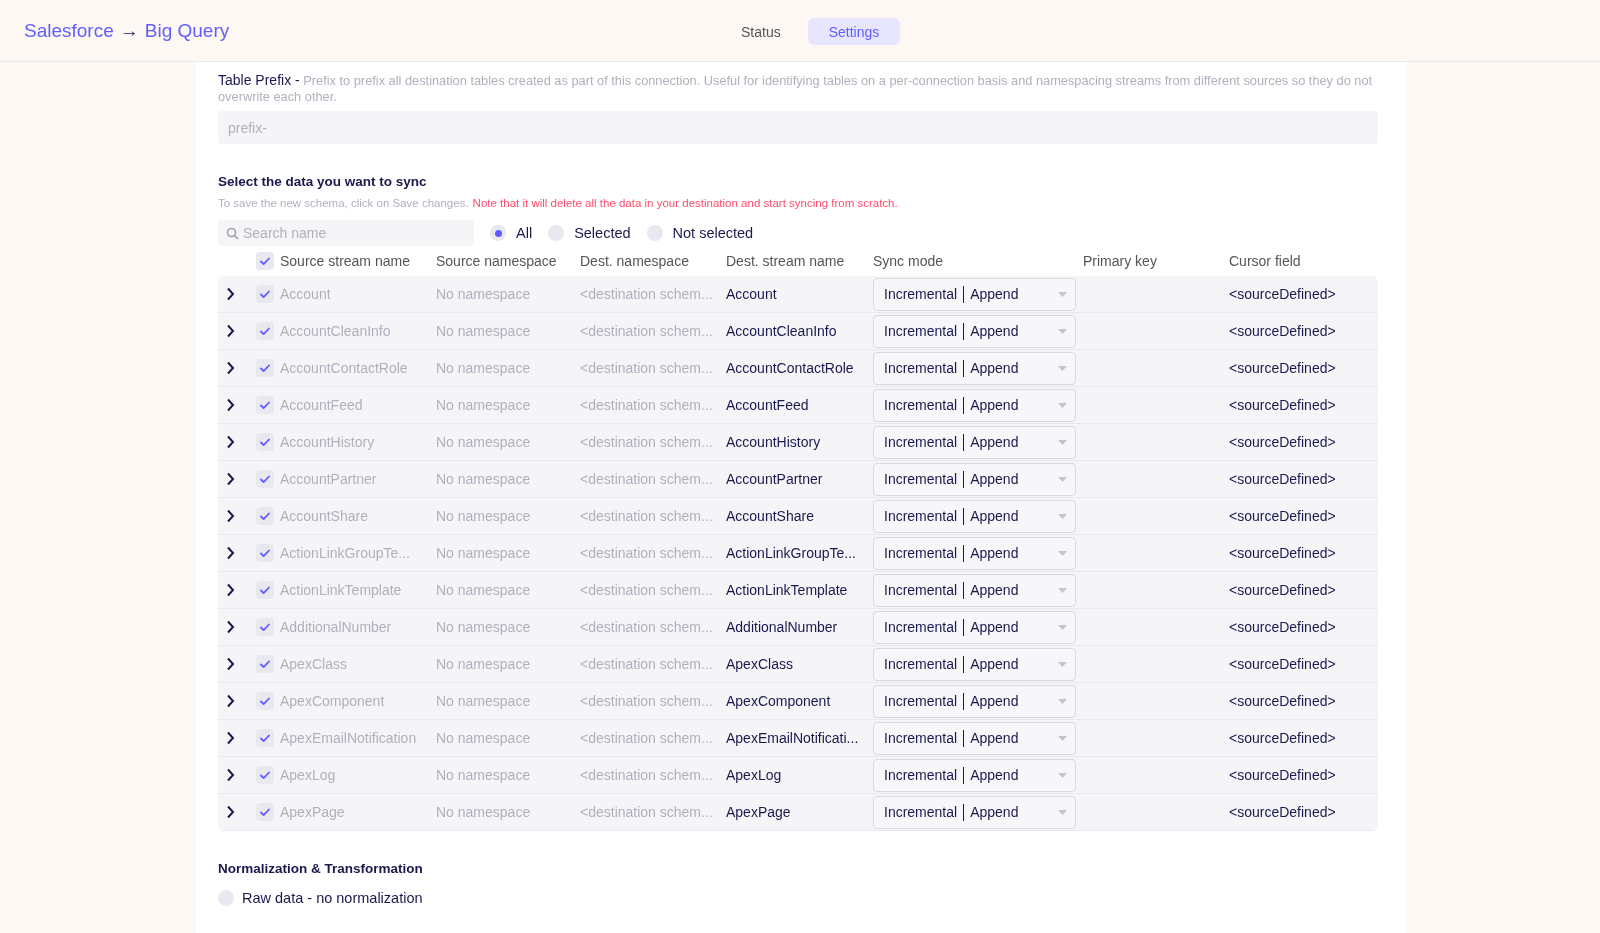  Describe the element at coordinates (602, 233) in the screenshot. I see `filter-label: Selected` at that location.